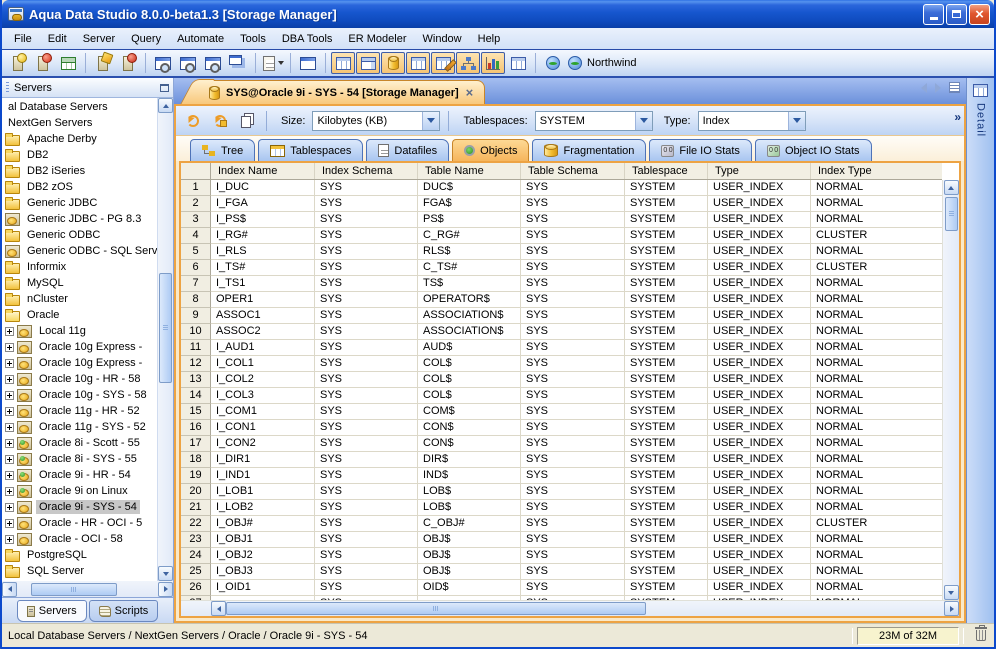  What do you see at coordinates (196, 396) in the screenshot?
I see `row-number: 14` at bounding box center [196, 396].